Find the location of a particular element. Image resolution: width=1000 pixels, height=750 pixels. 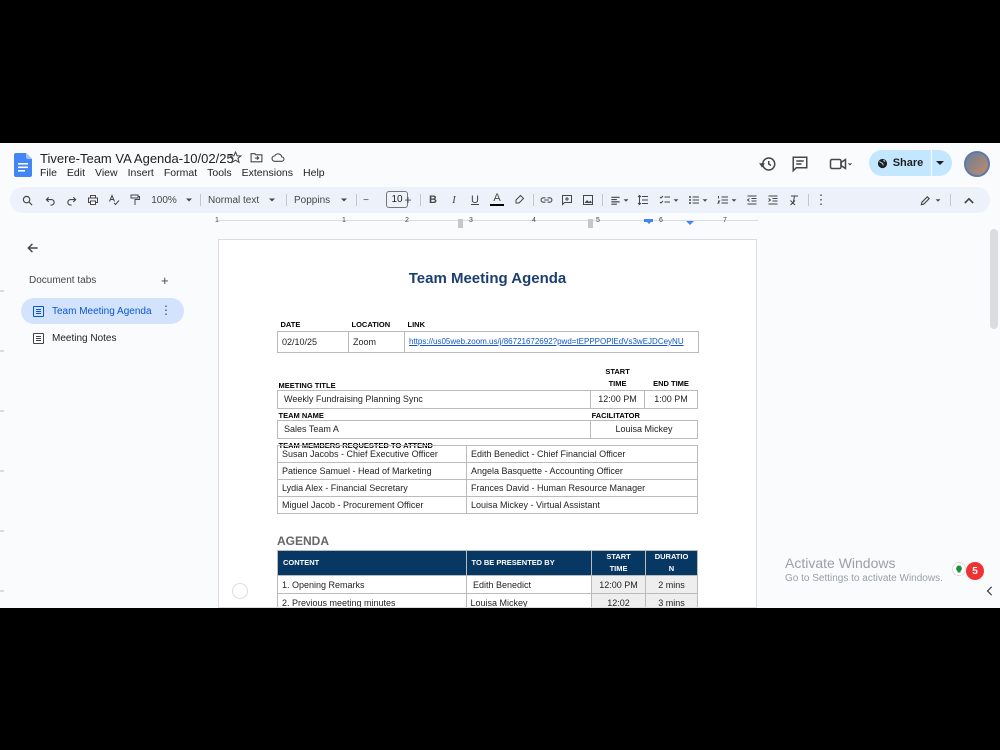

highlight-color-icon is located at coordinates (519, 200).